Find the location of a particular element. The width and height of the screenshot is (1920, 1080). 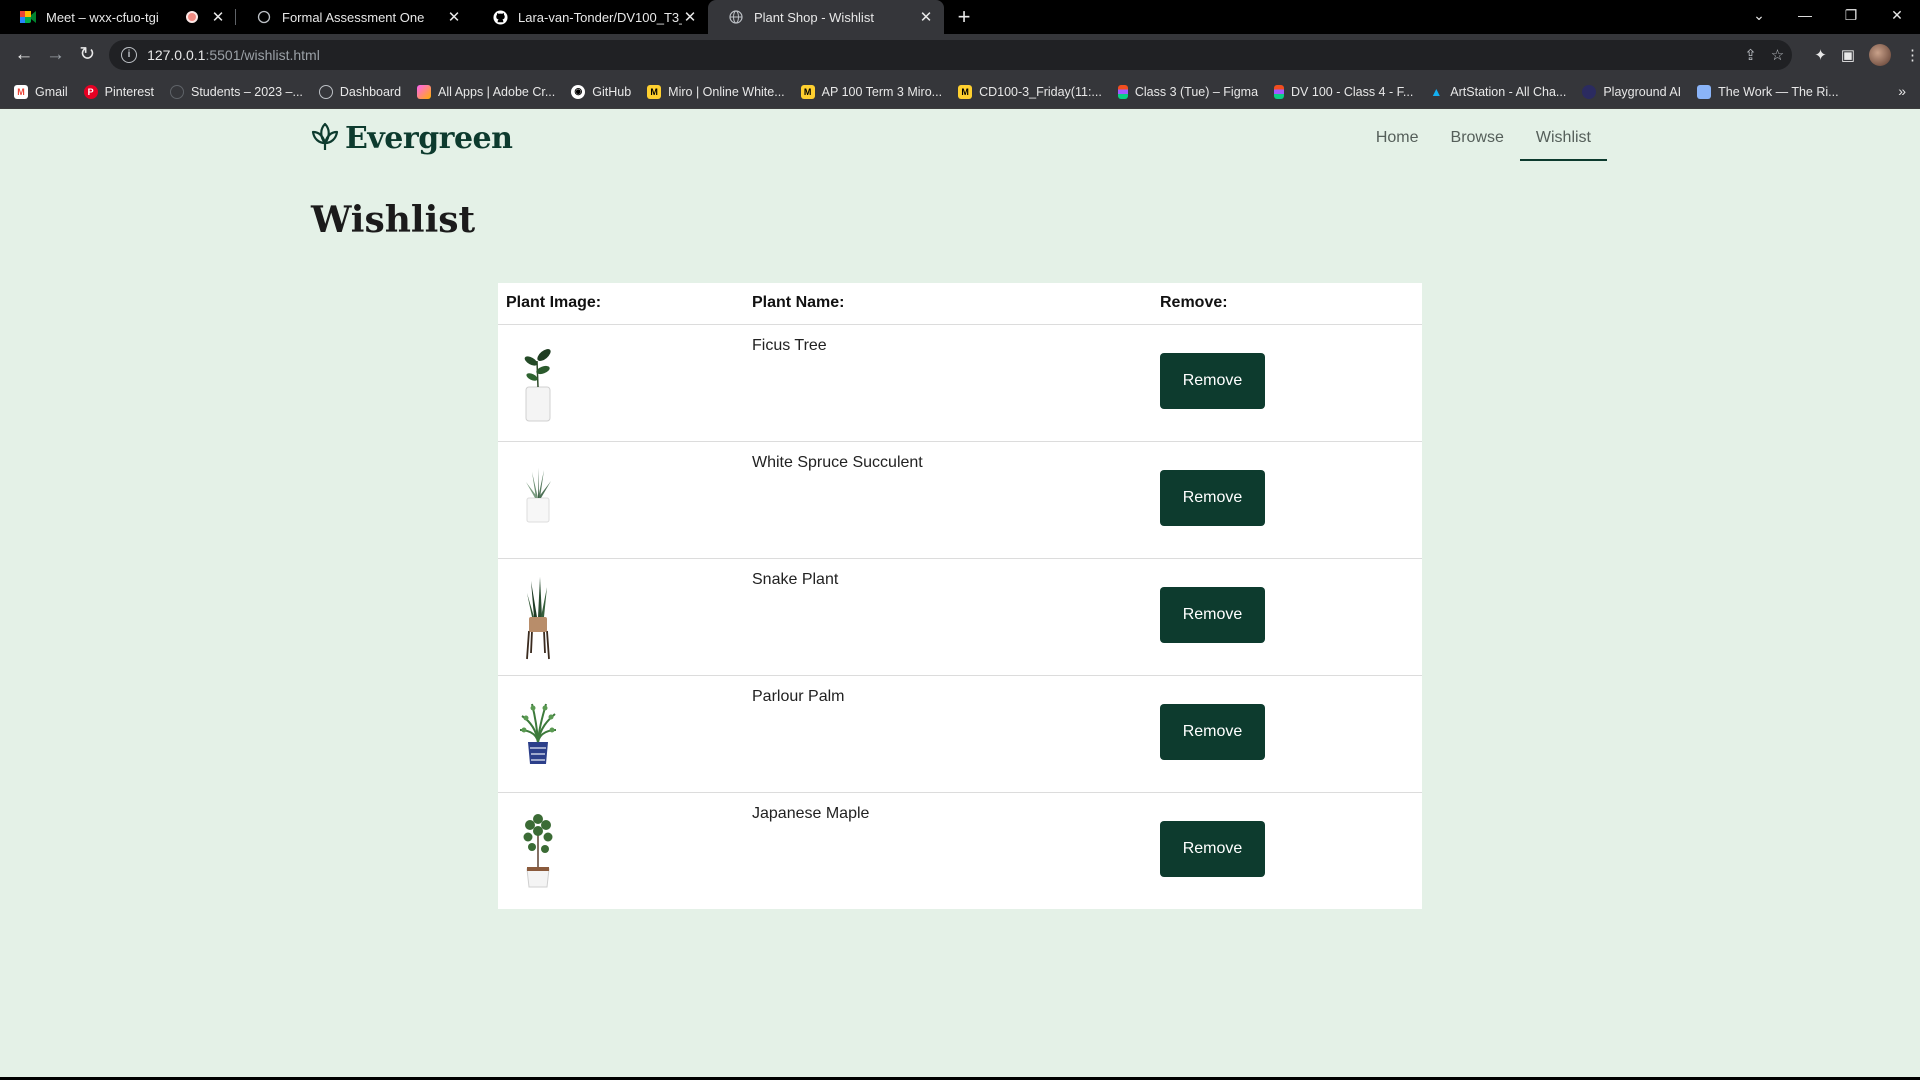

site-info-icon: i is located at coordinates (129, 54).